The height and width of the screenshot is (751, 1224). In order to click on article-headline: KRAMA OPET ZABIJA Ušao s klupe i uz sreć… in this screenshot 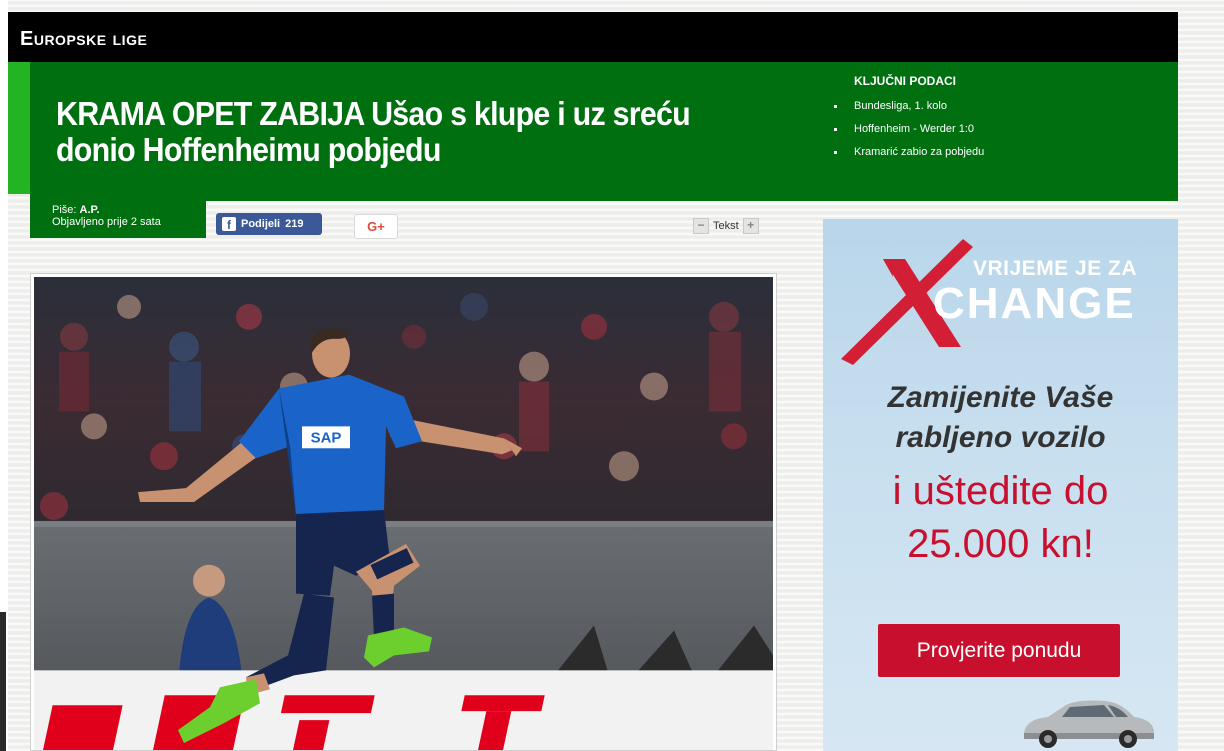, I will do `click(373, 131)`.